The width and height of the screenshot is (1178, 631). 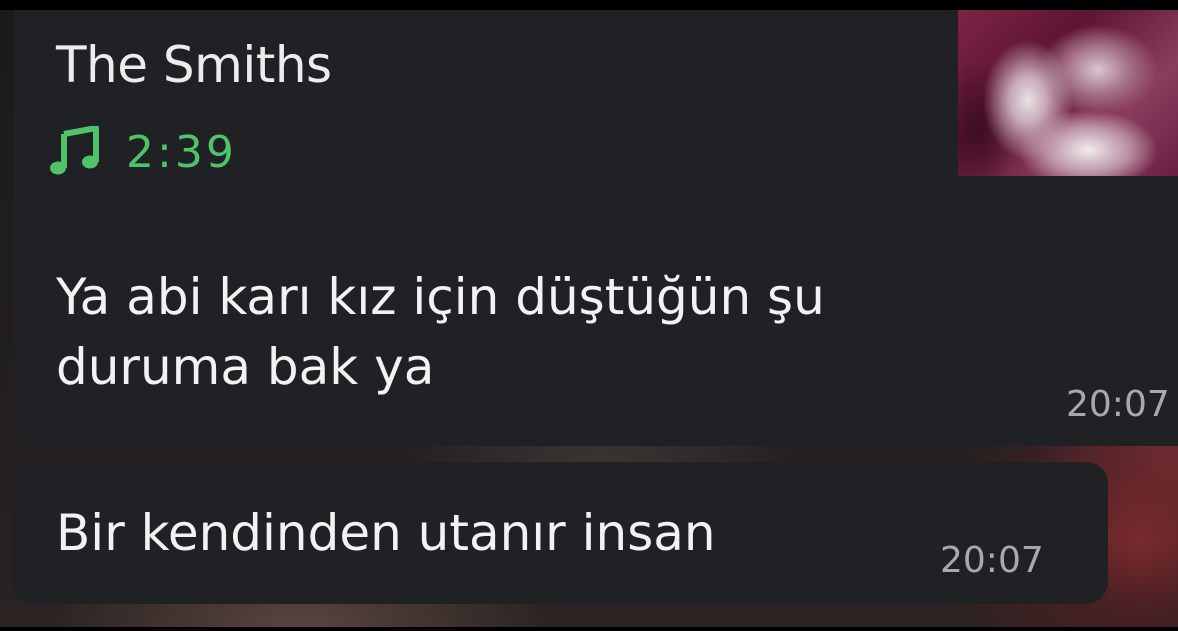 I want to click on message-text-line: Ya abi karı kız için düştüğün şu, so click(x=440, y=297).